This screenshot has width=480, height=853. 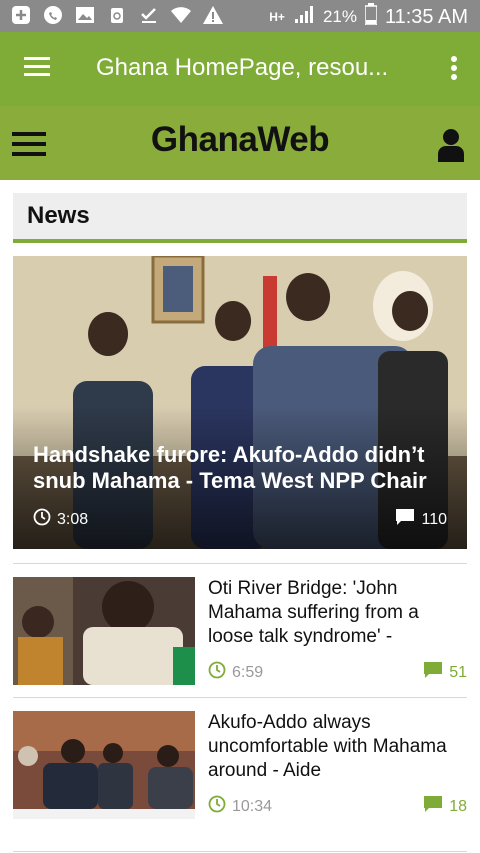 What do you see at coordinates (240, 218) in the screenshot?
I see `section-header: News` at bounding box center [240, 218].